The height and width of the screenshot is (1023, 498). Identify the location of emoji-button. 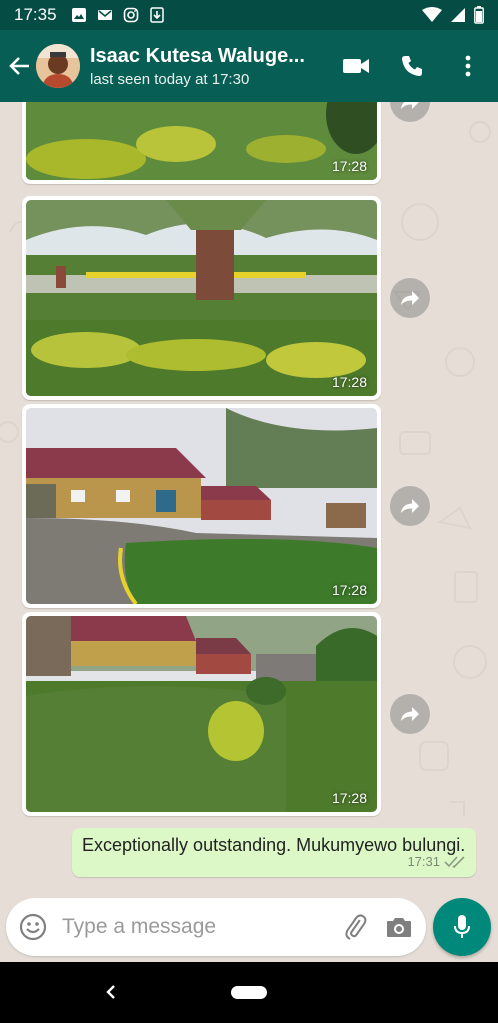
(33, 927).